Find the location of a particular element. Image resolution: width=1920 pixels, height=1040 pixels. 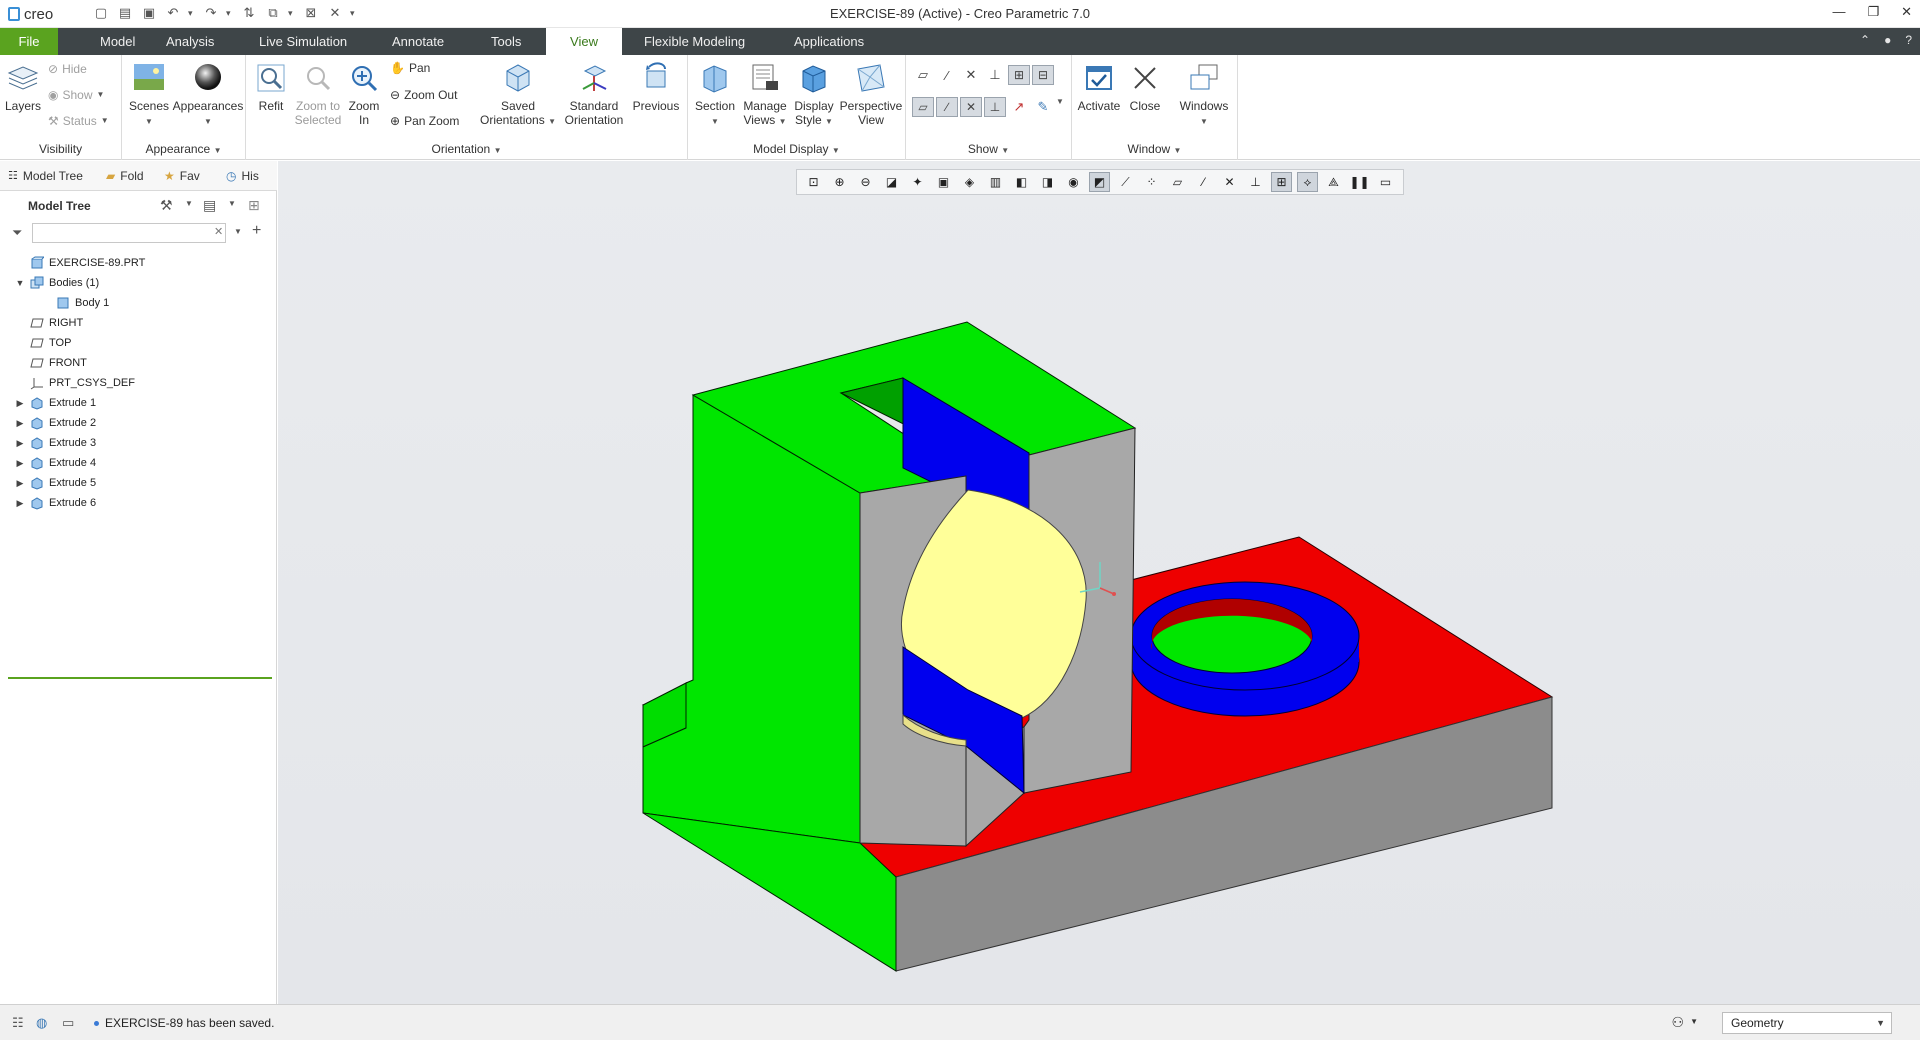

add-item-icon: + is located at coordinates (256, 231).